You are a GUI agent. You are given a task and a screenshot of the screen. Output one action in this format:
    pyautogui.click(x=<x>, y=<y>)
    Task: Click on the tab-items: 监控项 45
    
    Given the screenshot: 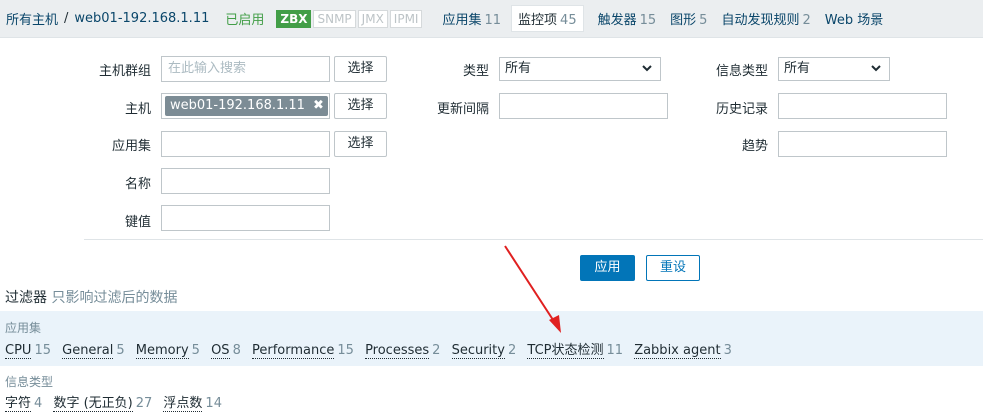 What is the action you would take?
    pyautogui.click(x=547, y=18)
    